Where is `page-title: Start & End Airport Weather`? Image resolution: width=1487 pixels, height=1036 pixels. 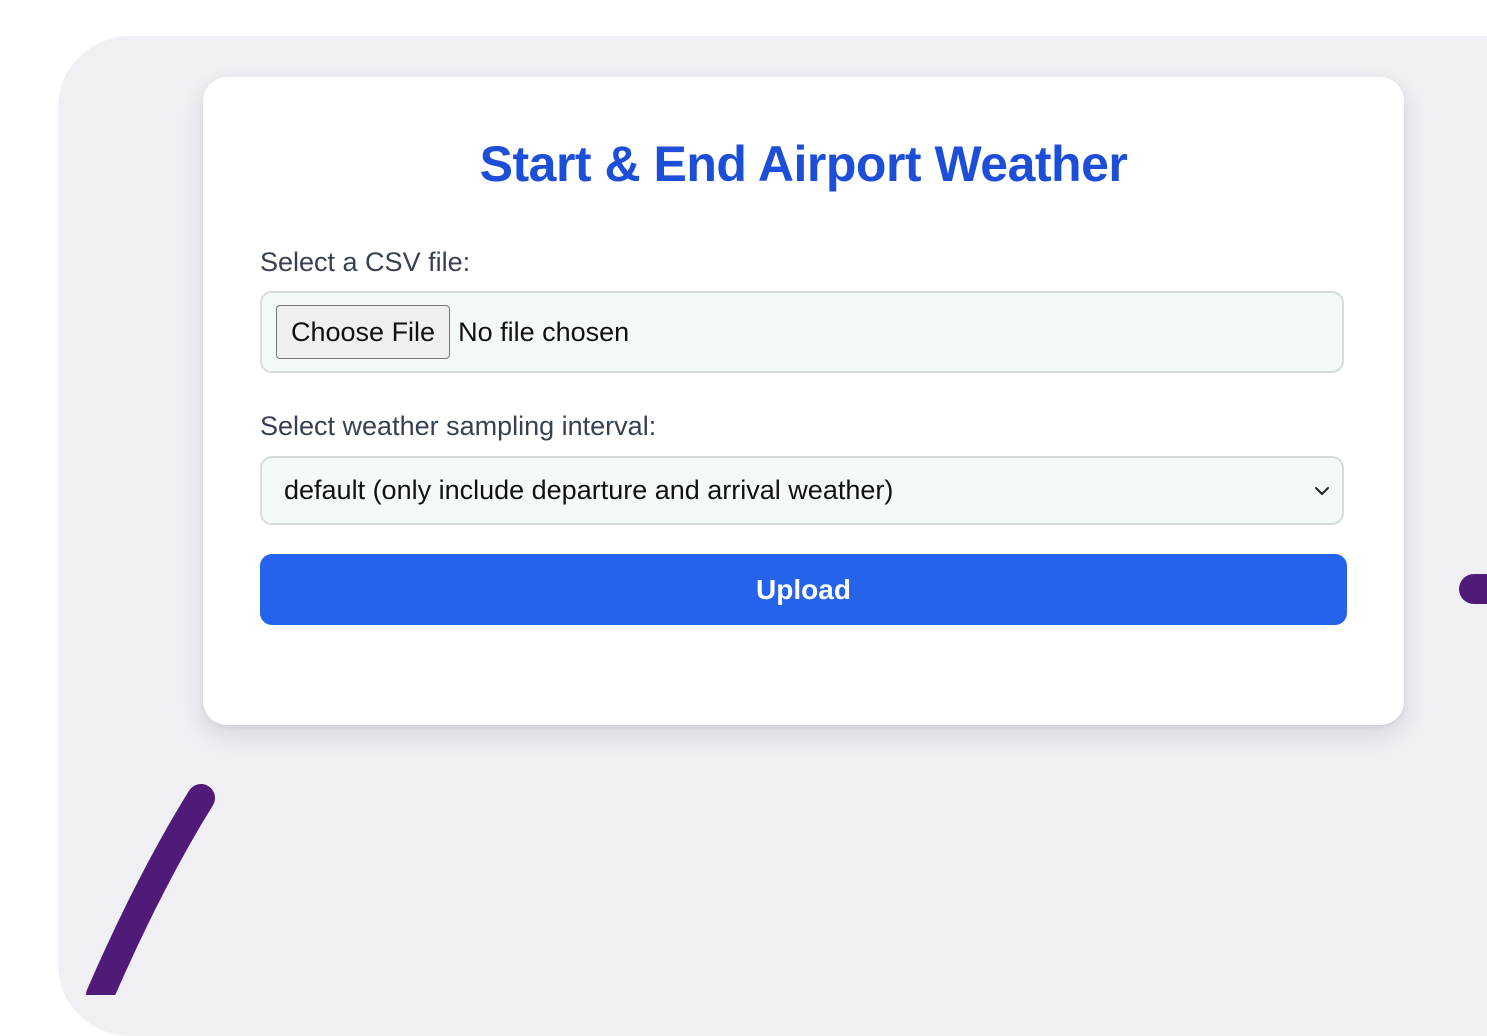 page-title: Start & End Airport Weather is located at coordinates (803, 164).